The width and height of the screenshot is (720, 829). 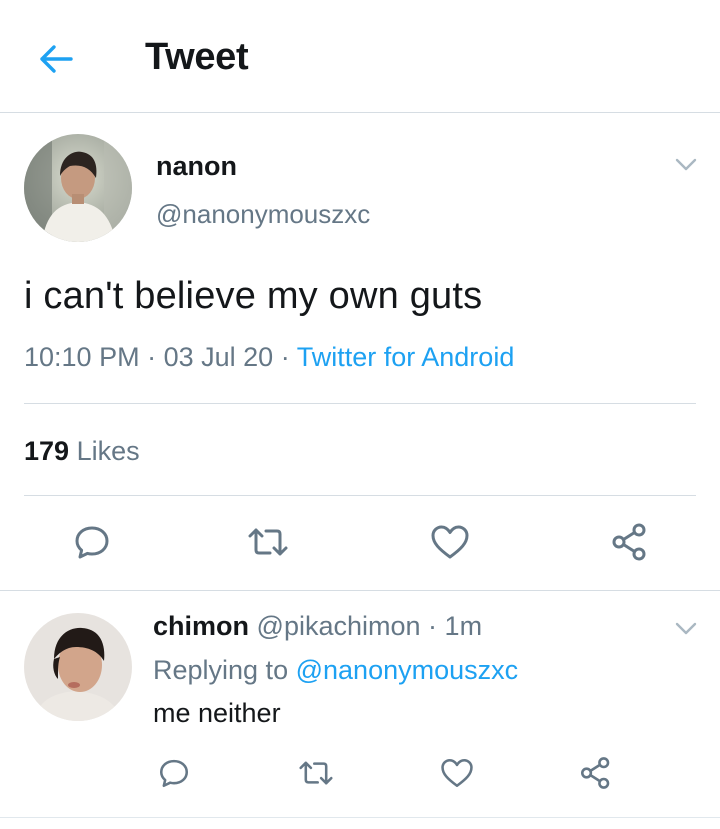 I want to click on reply-header: chimon @pikachimon · 1m, so click(x=317, y=626).